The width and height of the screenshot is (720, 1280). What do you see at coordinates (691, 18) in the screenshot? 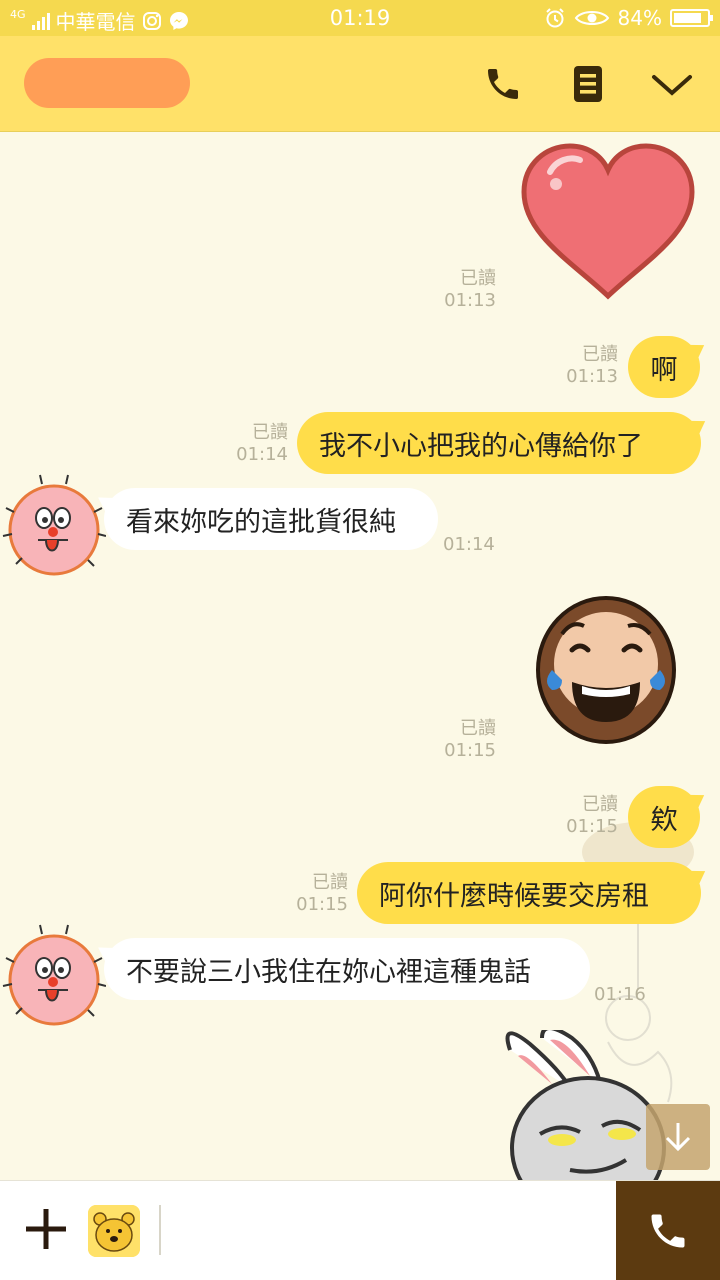
I see `battery-icon` at bounding box center [691, 18].